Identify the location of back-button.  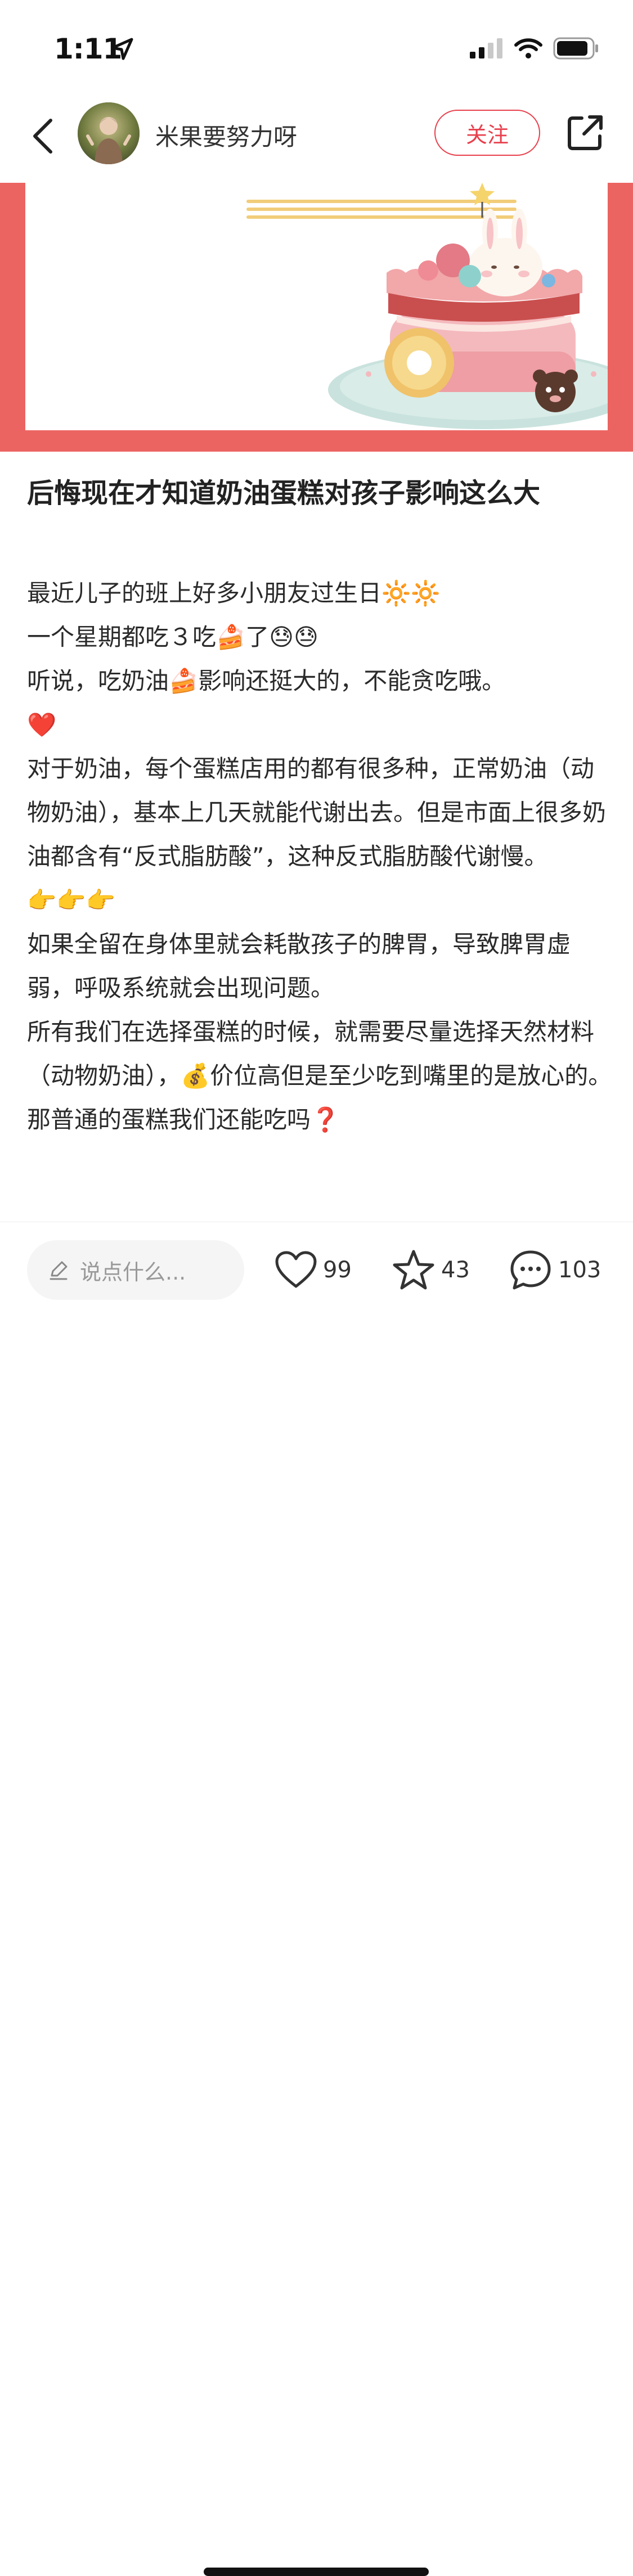
(43, 136).